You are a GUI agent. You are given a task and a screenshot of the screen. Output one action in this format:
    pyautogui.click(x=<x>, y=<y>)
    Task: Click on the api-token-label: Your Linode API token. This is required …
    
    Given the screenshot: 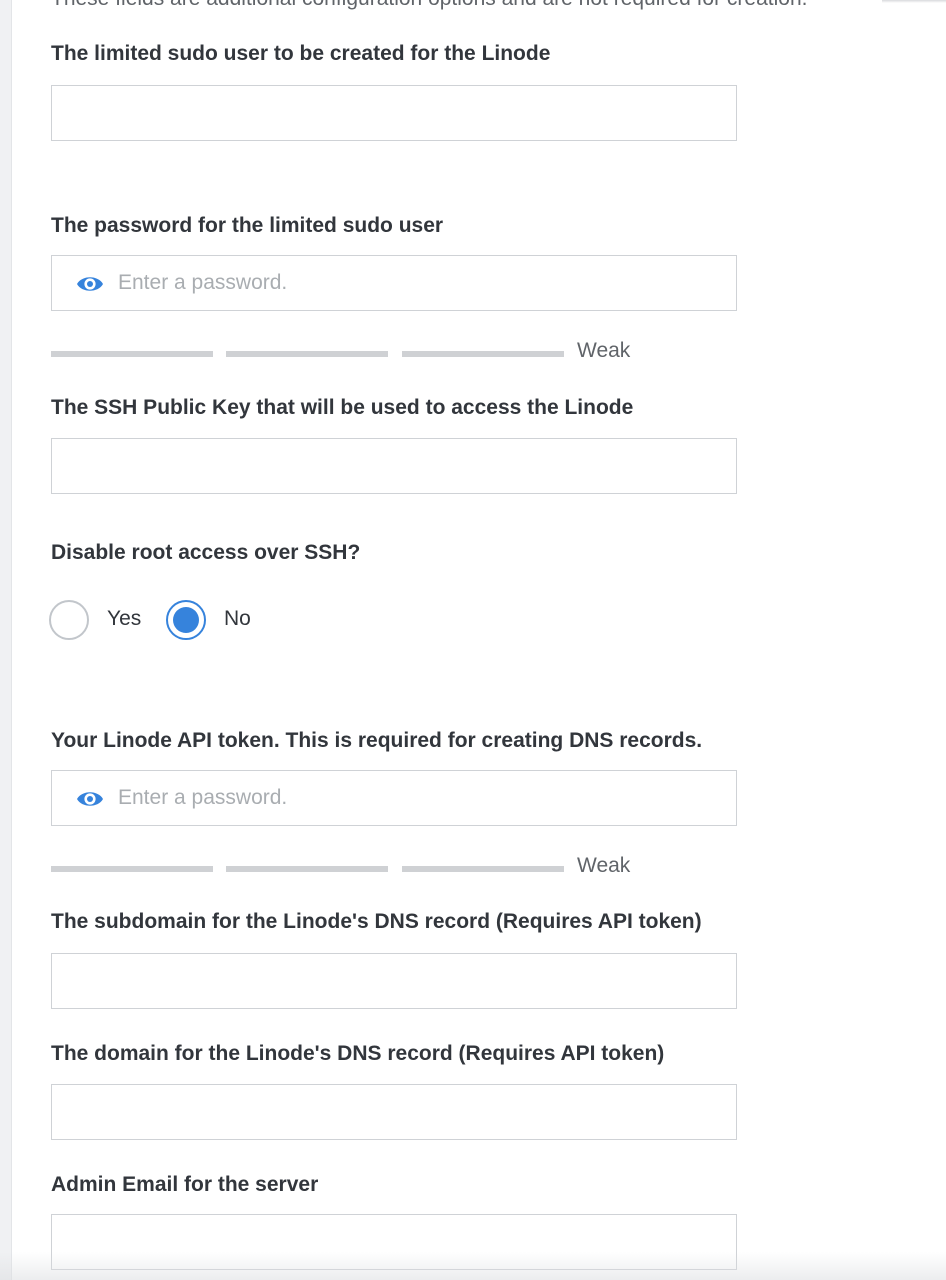 What is the action you would take?
    pyautogui.click(x=377, y=740)
    